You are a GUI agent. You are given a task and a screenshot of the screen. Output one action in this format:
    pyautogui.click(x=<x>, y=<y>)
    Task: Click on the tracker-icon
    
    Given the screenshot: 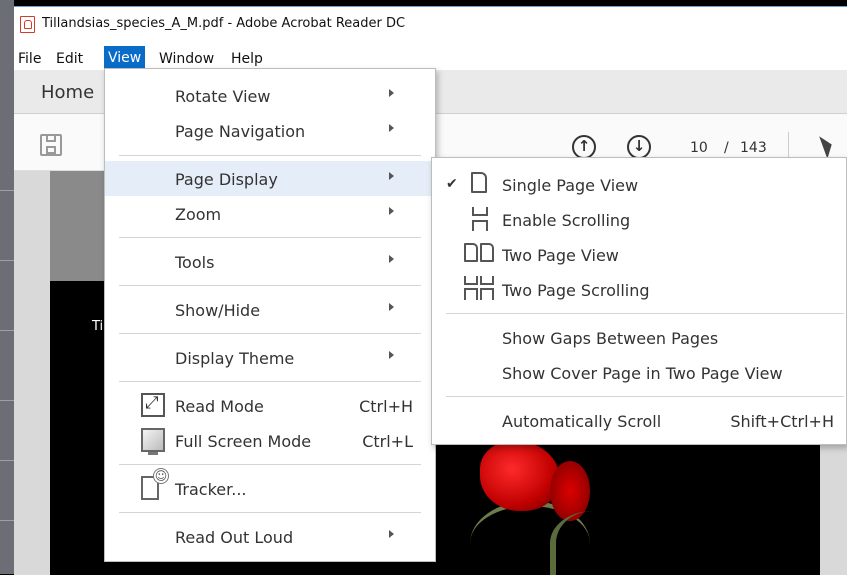 What is the action you would take?
    pyautogui.click(x=155, y=484)
    